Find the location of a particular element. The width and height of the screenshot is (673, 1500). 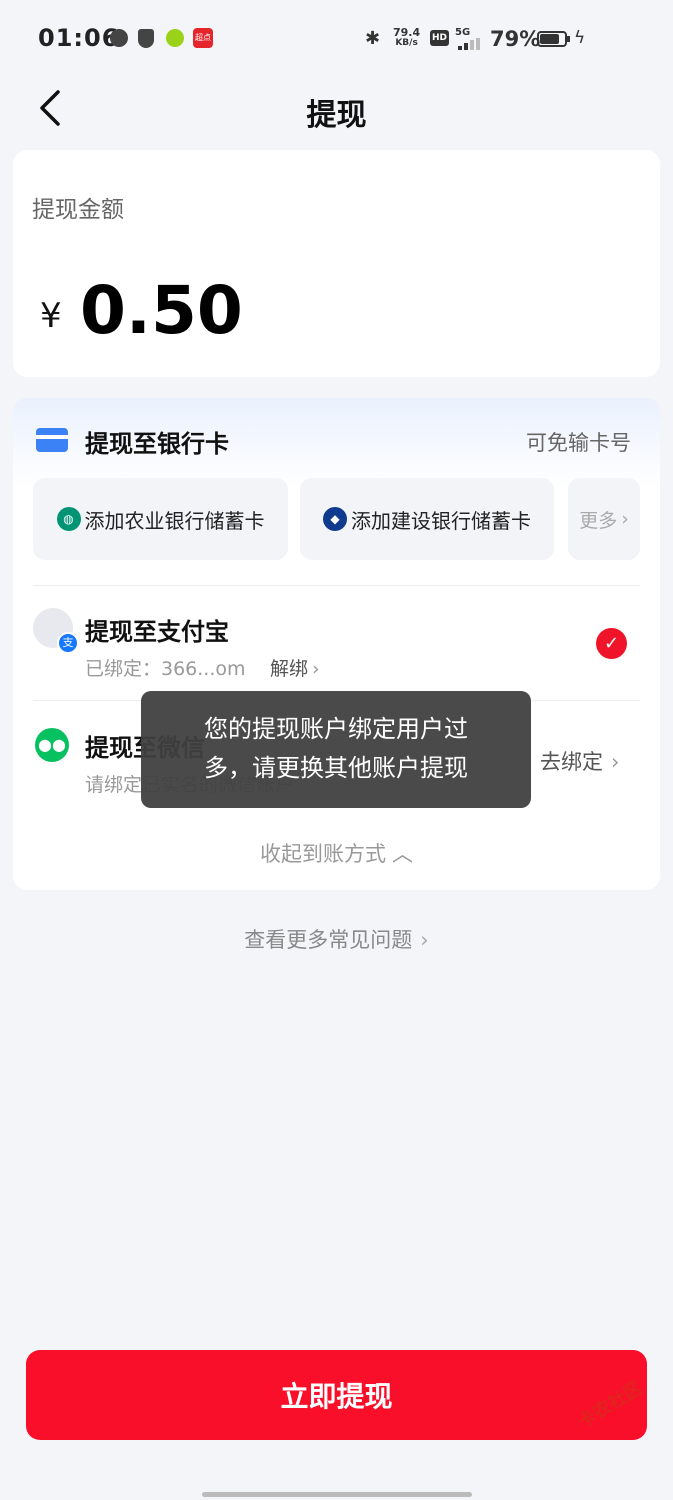

bluetooth-icon: ✱ is located at coordinates (373, 38).